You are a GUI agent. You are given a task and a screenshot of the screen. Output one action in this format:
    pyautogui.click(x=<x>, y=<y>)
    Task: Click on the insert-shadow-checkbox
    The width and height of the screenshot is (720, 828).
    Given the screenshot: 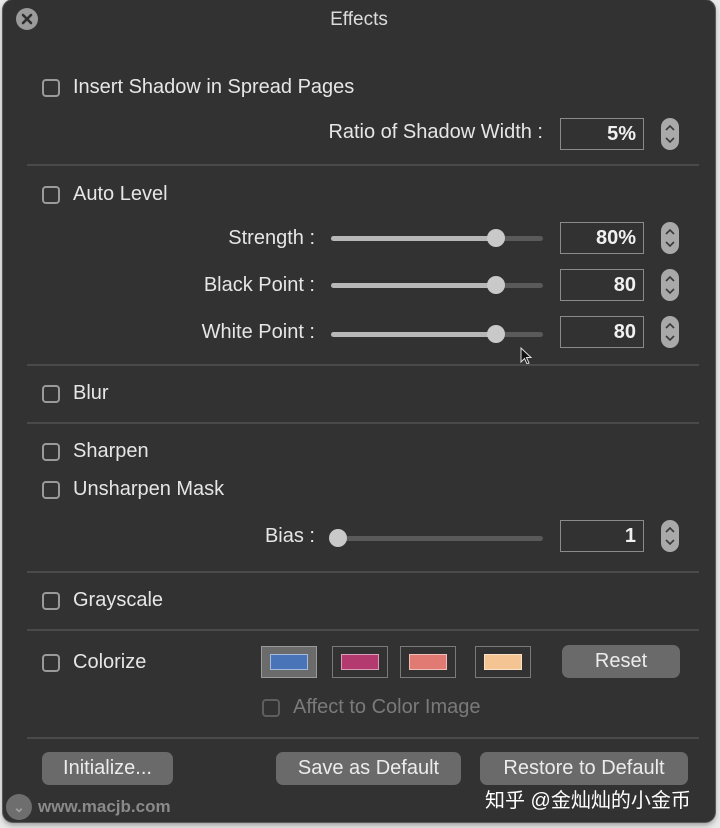 What is the action you would take?
    pyautogui.click(x=51, y=88)
    